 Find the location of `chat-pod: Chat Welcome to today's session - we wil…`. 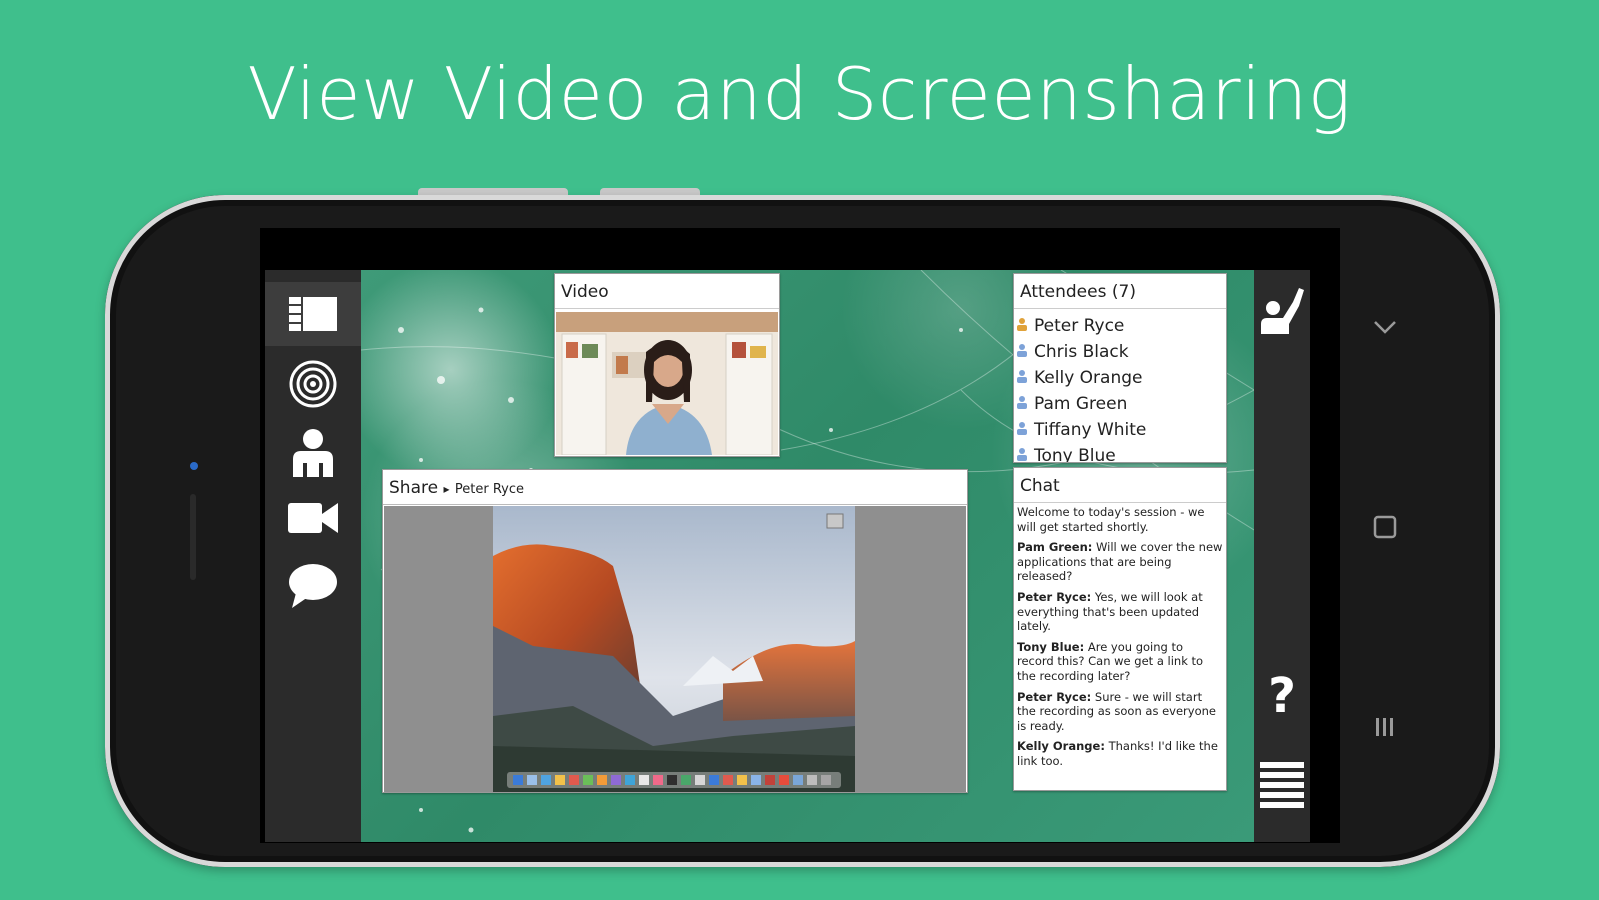

chat-pod: Chat Welcome to today's session - we wil… is located at coordinates (1120, 629).